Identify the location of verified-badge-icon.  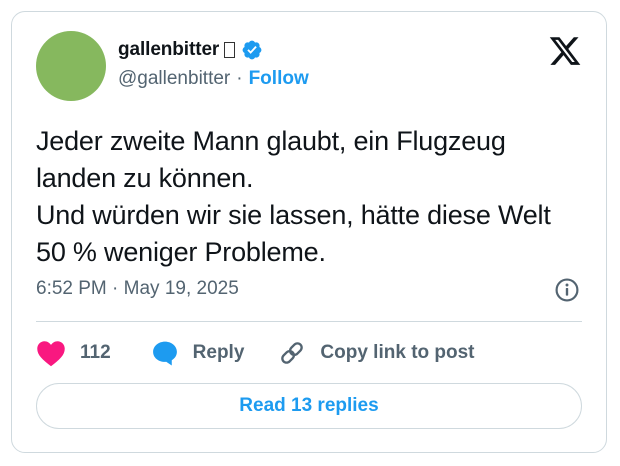
(252, 50).